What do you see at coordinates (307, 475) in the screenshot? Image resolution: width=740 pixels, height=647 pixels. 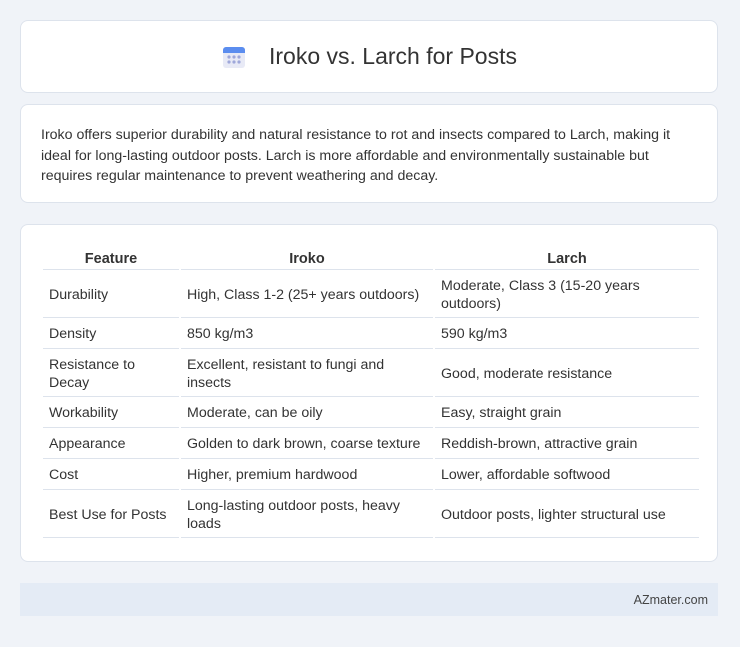 I see `iroko-cell: Higher, premium hardwood` at bounding box center [307, 475].